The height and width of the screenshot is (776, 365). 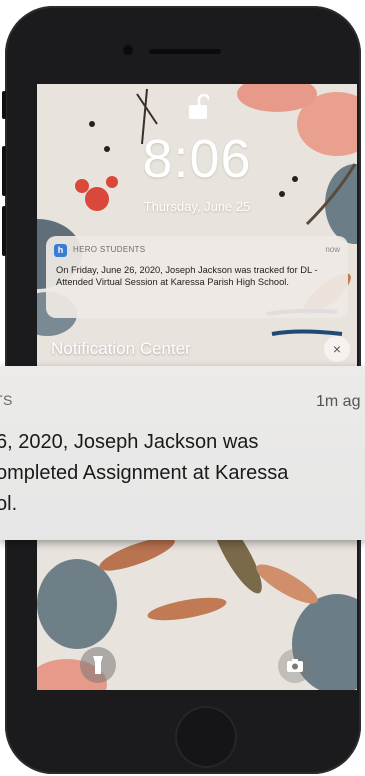 I want to click on home-button, so click(x=206, y=737).